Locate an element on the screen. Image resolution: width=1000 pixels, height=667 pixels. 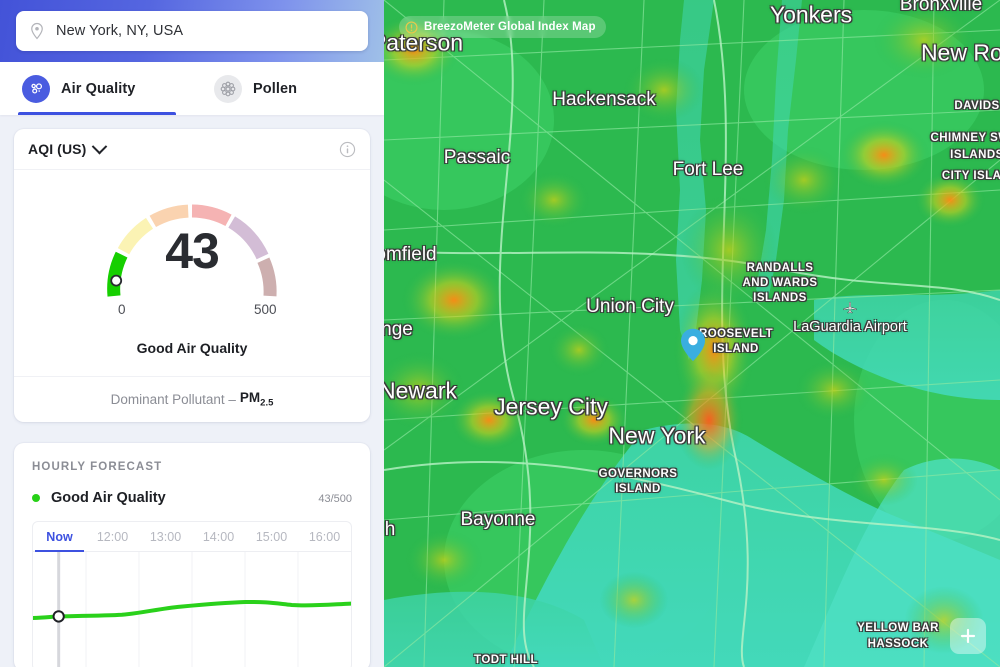
hour-tab-1300: 13:00 is located at coordinates (165, 536).